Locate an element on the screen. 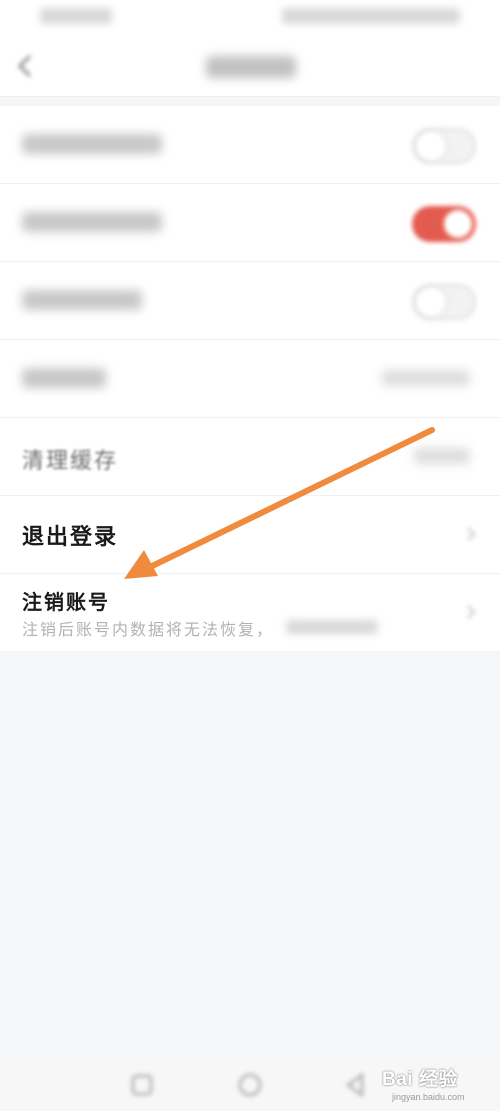 This screenshot has height=1111, width=500. baidu-jingyan-watermark: Bai 经验 jingyan.baidu.com is located at coordinates (439, 1083).